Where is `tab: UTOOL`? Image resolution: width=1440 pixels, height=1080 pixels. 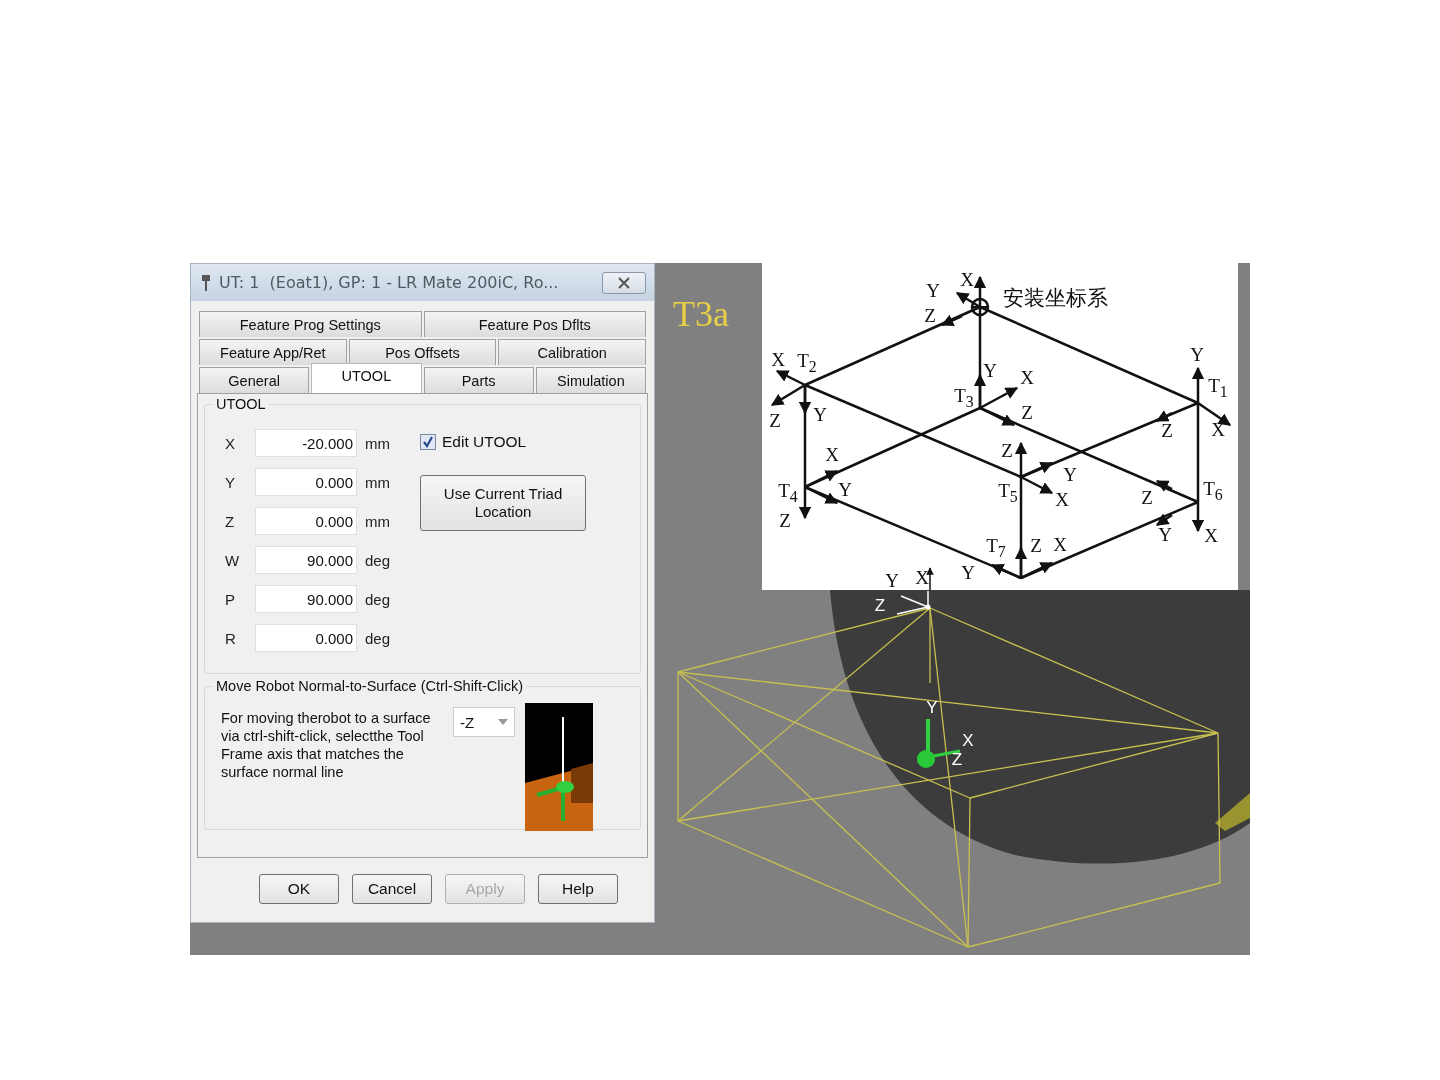
tab: UTOOL is located at coordinates (366, 378).